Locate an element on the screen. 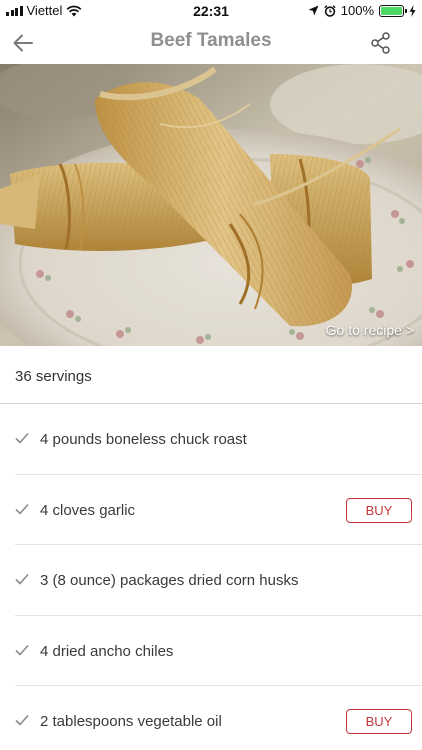  ingredient-row: 2 tablespoons vegetable oil BUY is located at coordinates (218, 718).